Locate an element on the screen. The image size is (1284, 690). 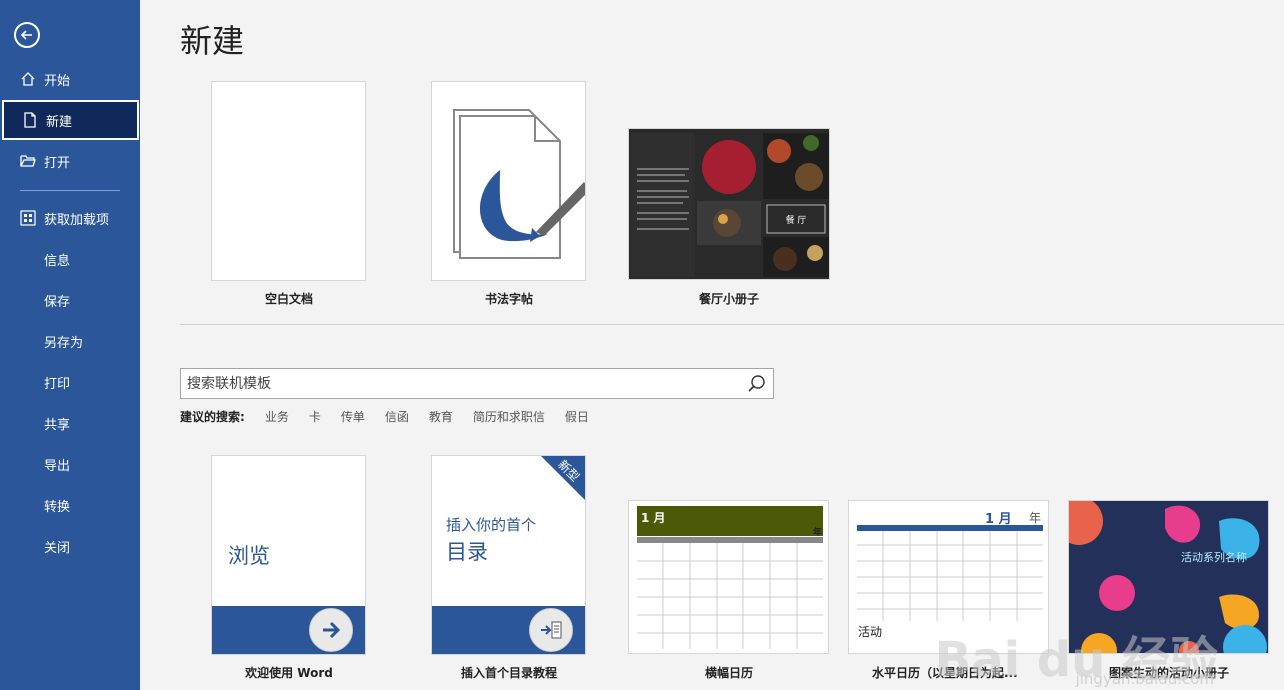
template-label: 餐厅小册子 is located at coordinates (728, 299).